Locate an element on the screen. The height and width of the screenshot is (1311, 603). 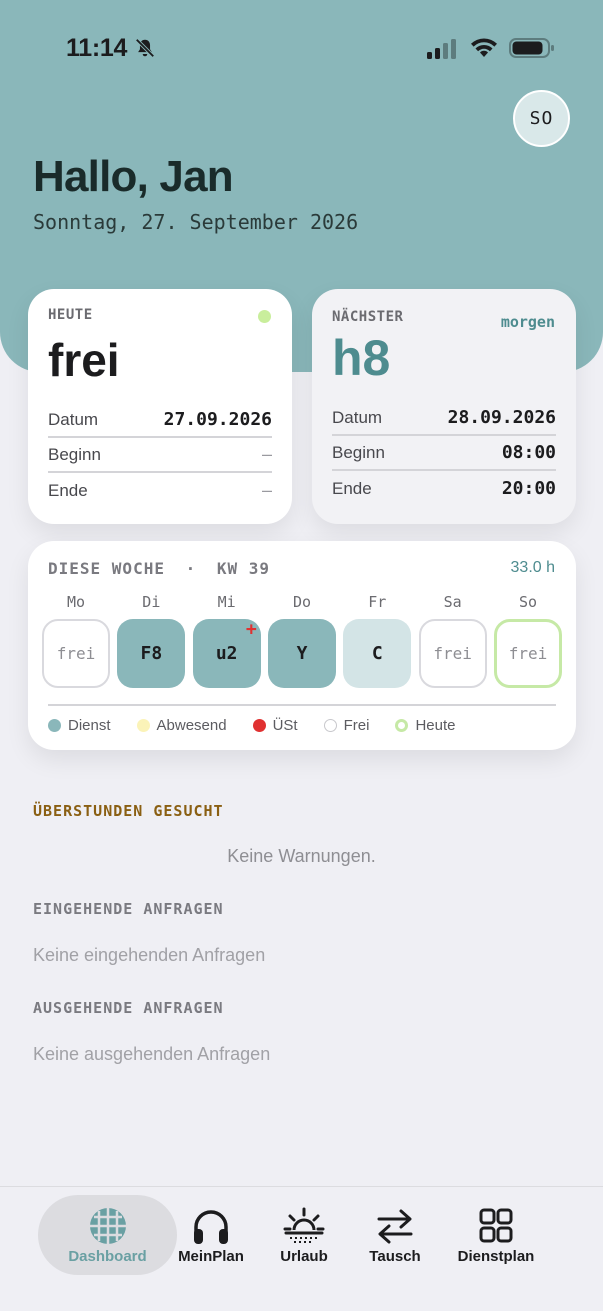
grid-icon is located at coordinates (496, 1225).